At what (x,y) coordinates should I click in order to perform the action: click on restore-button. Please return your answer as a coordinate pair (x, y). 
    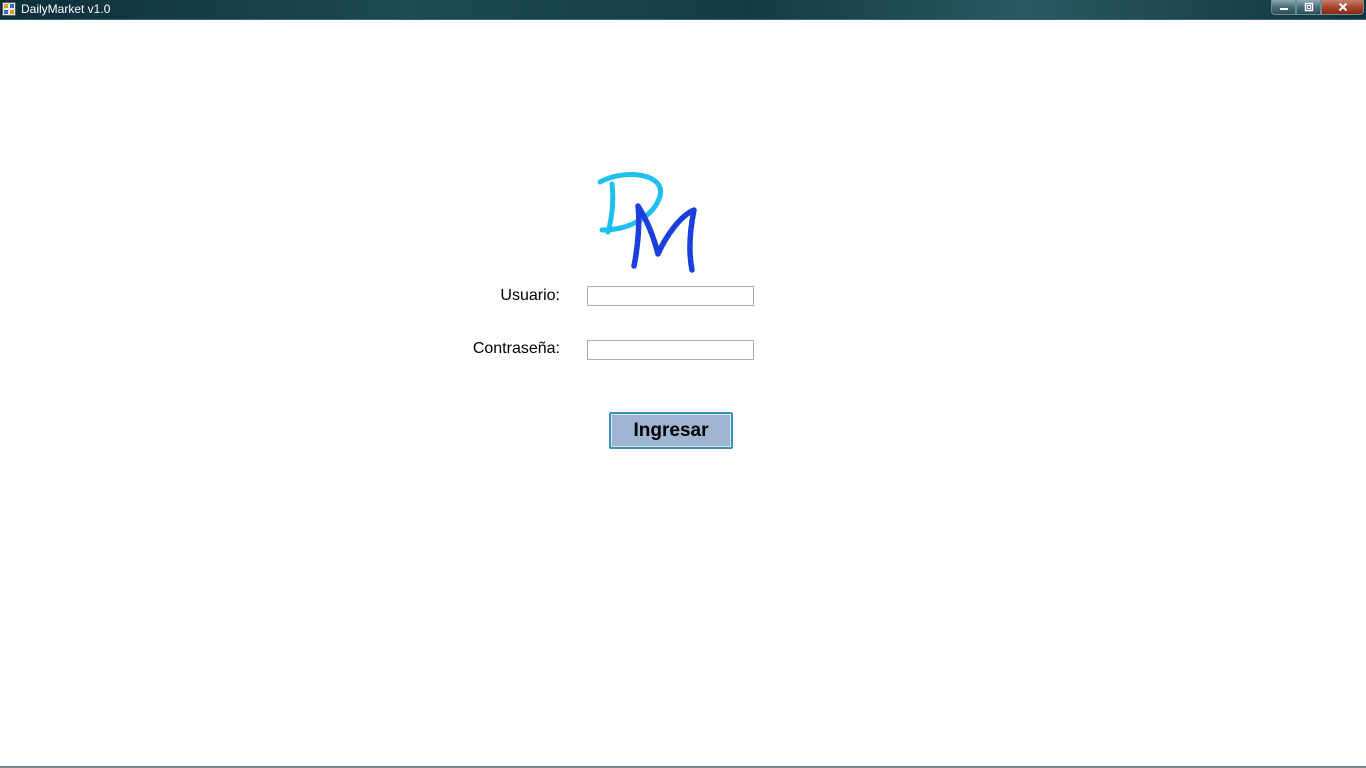
    Looking at the image, I should click on (1308, 7).